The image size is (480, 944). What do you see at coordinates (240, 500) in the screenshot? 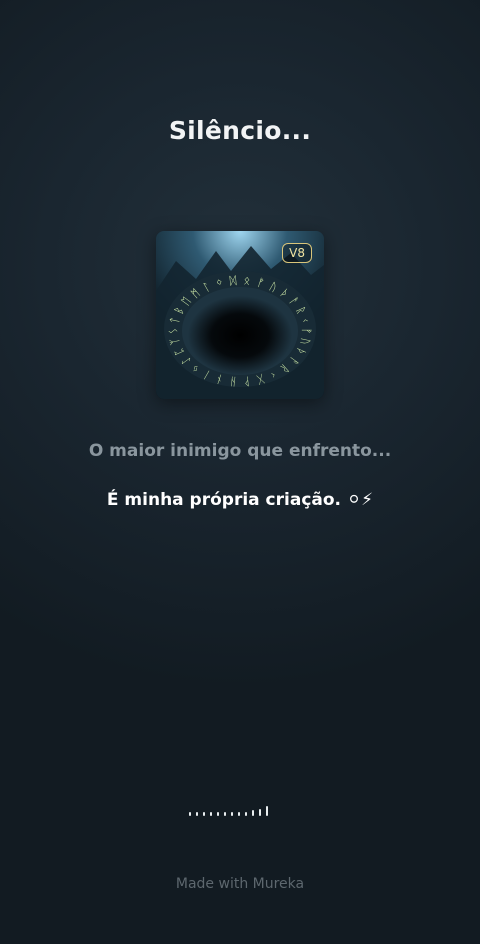
I see `lyric-current-line: É minha própria criação. ⚪⚡` at bounding box center [240, 500].